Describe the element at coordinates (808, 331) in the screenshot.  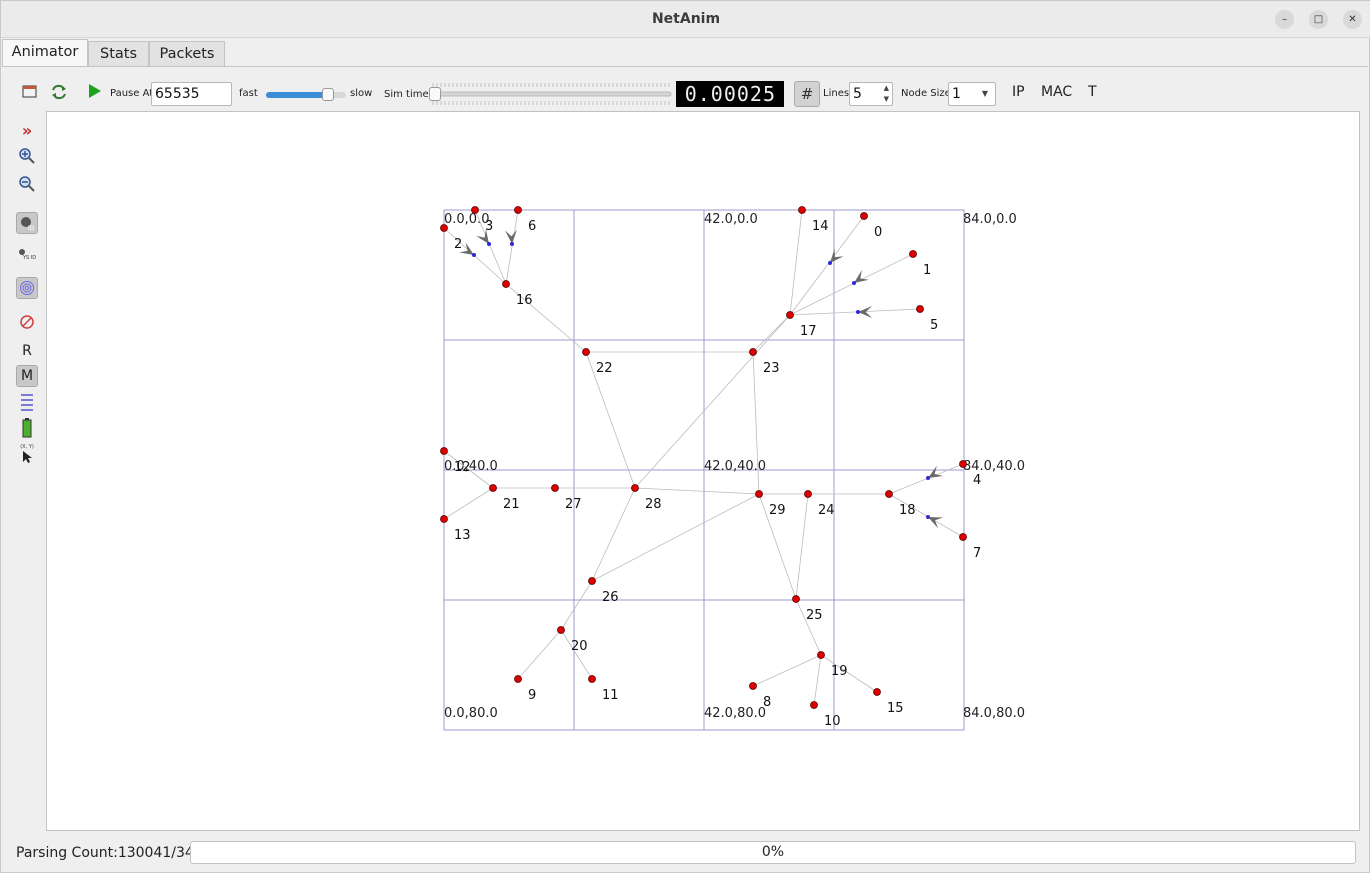
I see `node-label: 17` at that location.